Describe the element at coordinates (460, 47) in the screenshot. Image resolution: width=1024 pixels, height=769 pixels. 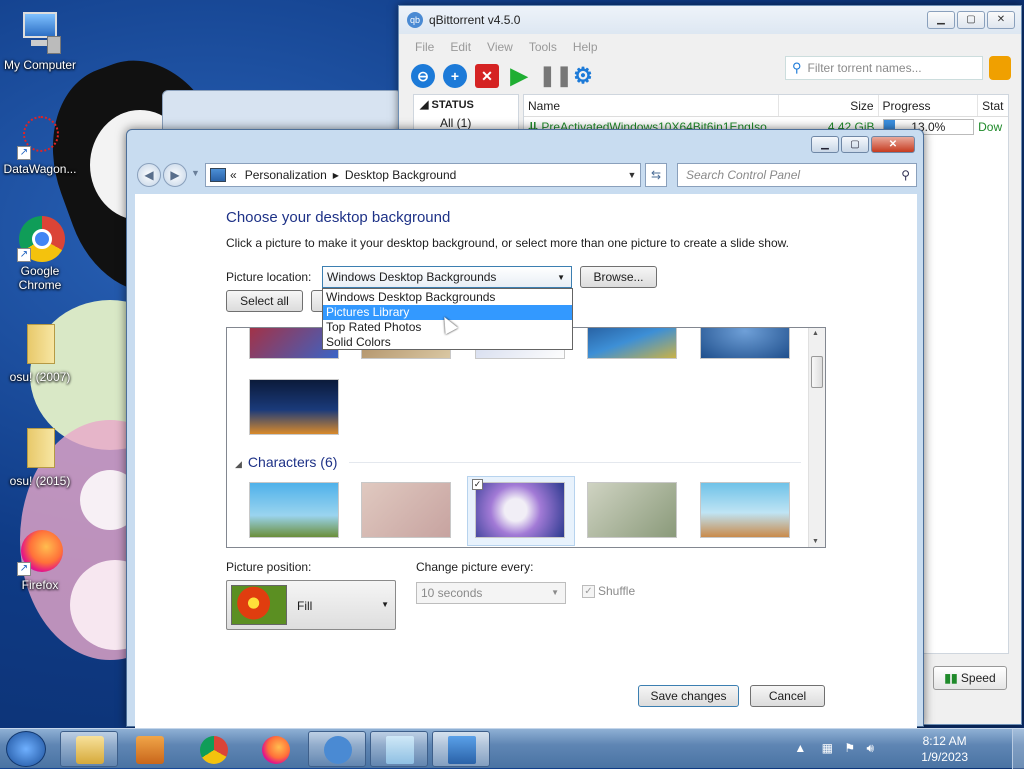
I see `menu-edit: Edit` at that location.